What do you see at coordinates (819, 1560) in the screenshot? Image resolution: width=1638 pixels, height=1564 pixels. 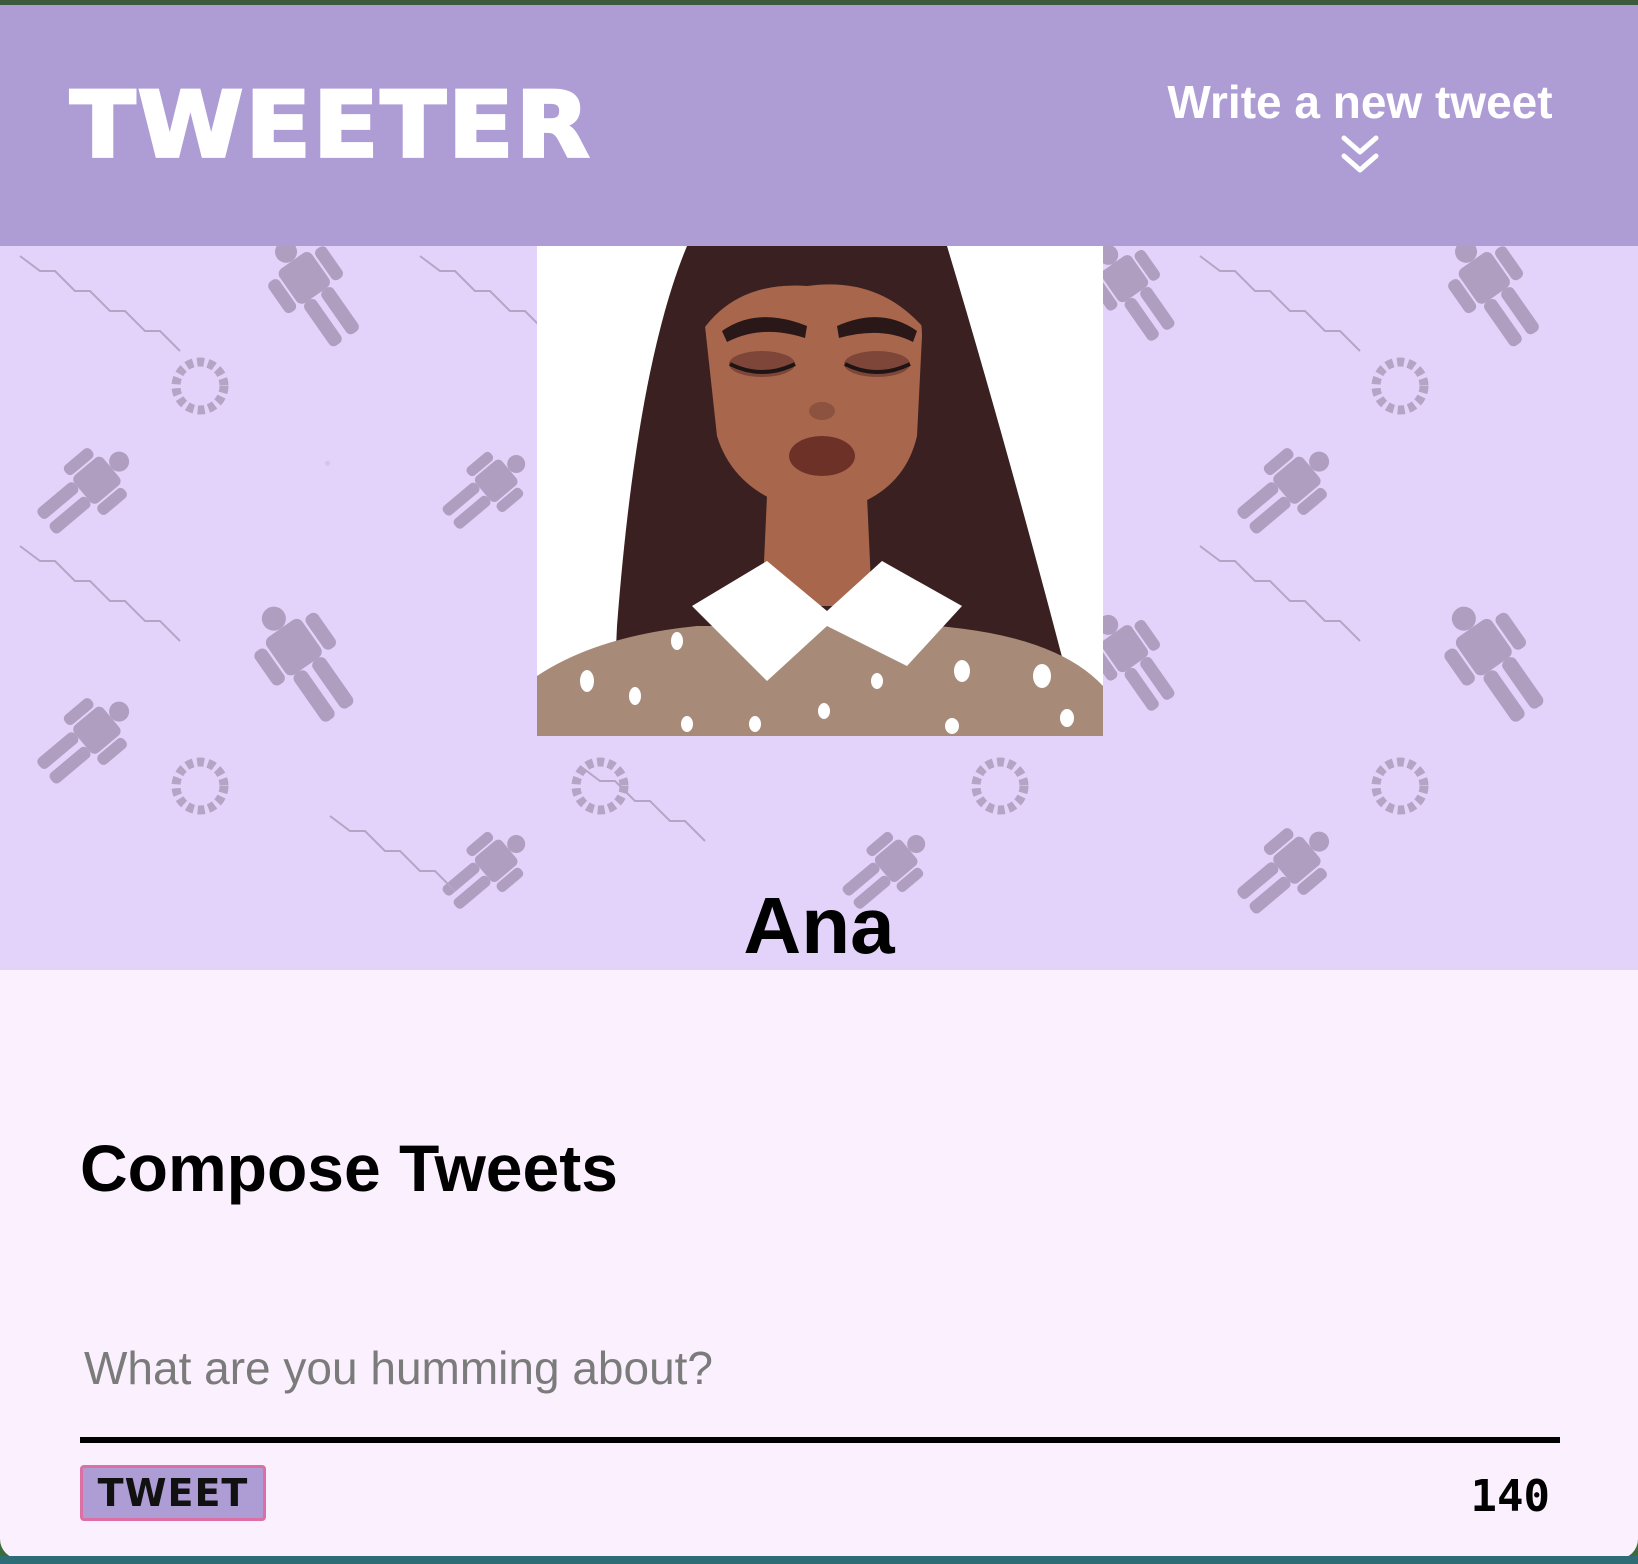 I see `window-bottom-edge` at bounding box center [819, 1560].